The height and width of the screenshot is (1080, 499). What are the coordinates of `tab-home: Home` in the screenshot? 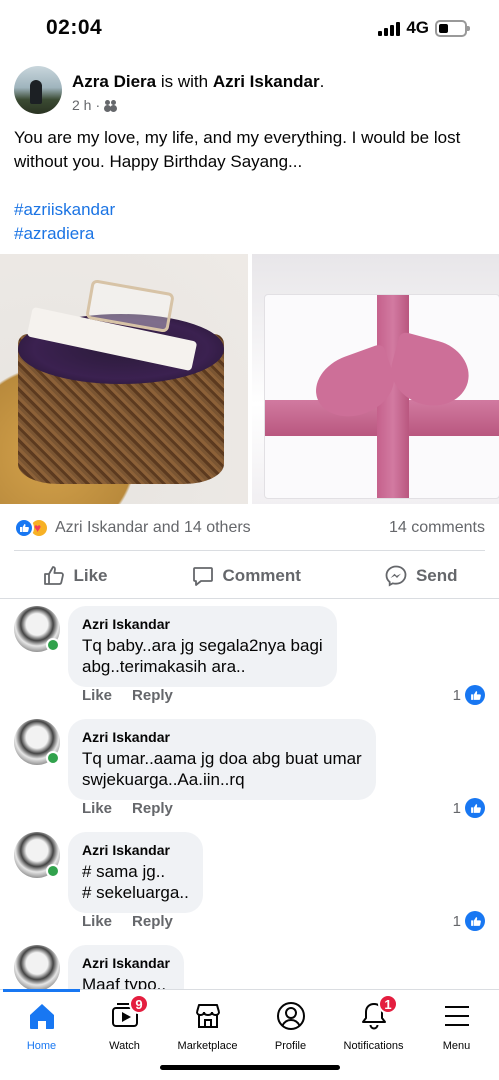 It's located at (41, 1026).